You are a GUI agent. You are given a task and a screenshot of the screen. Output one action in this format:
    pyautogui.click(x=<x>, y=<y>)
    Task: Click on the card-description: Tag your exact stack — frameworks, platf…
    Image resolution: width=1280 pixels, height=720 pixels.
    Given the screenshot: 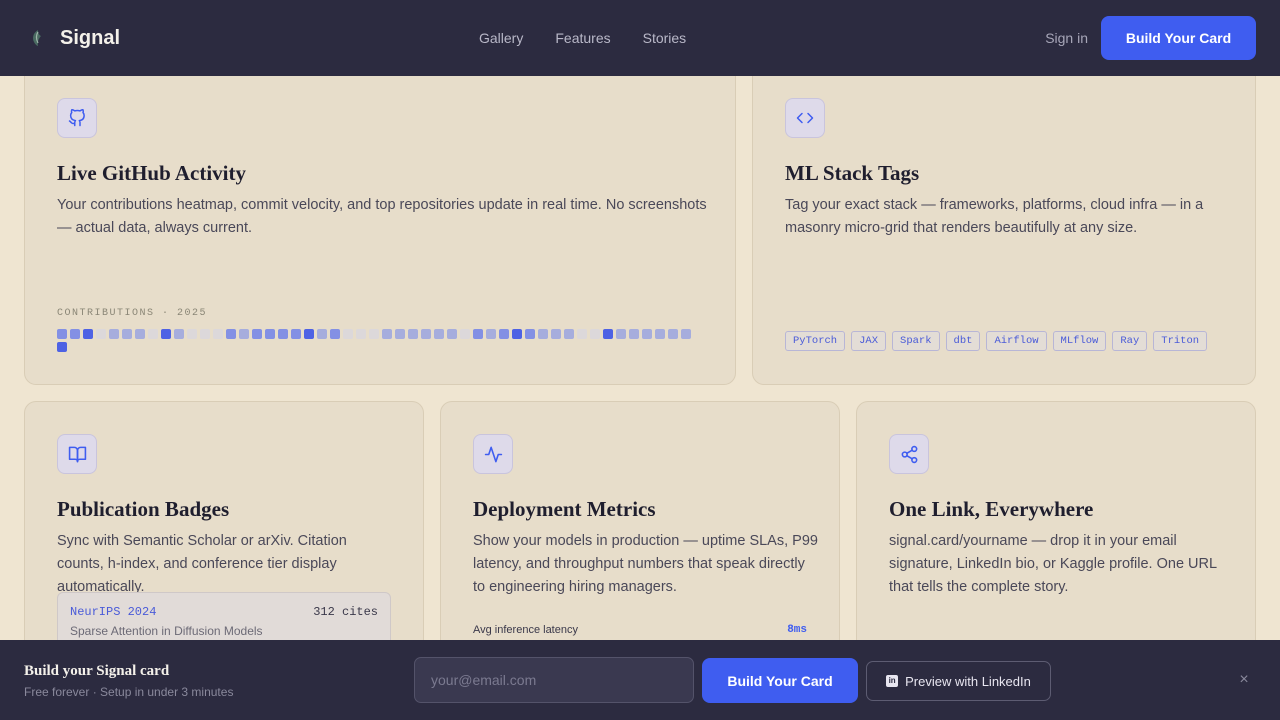 What is the action you would take?
    pyautogui.click(x=994, y=216)
    